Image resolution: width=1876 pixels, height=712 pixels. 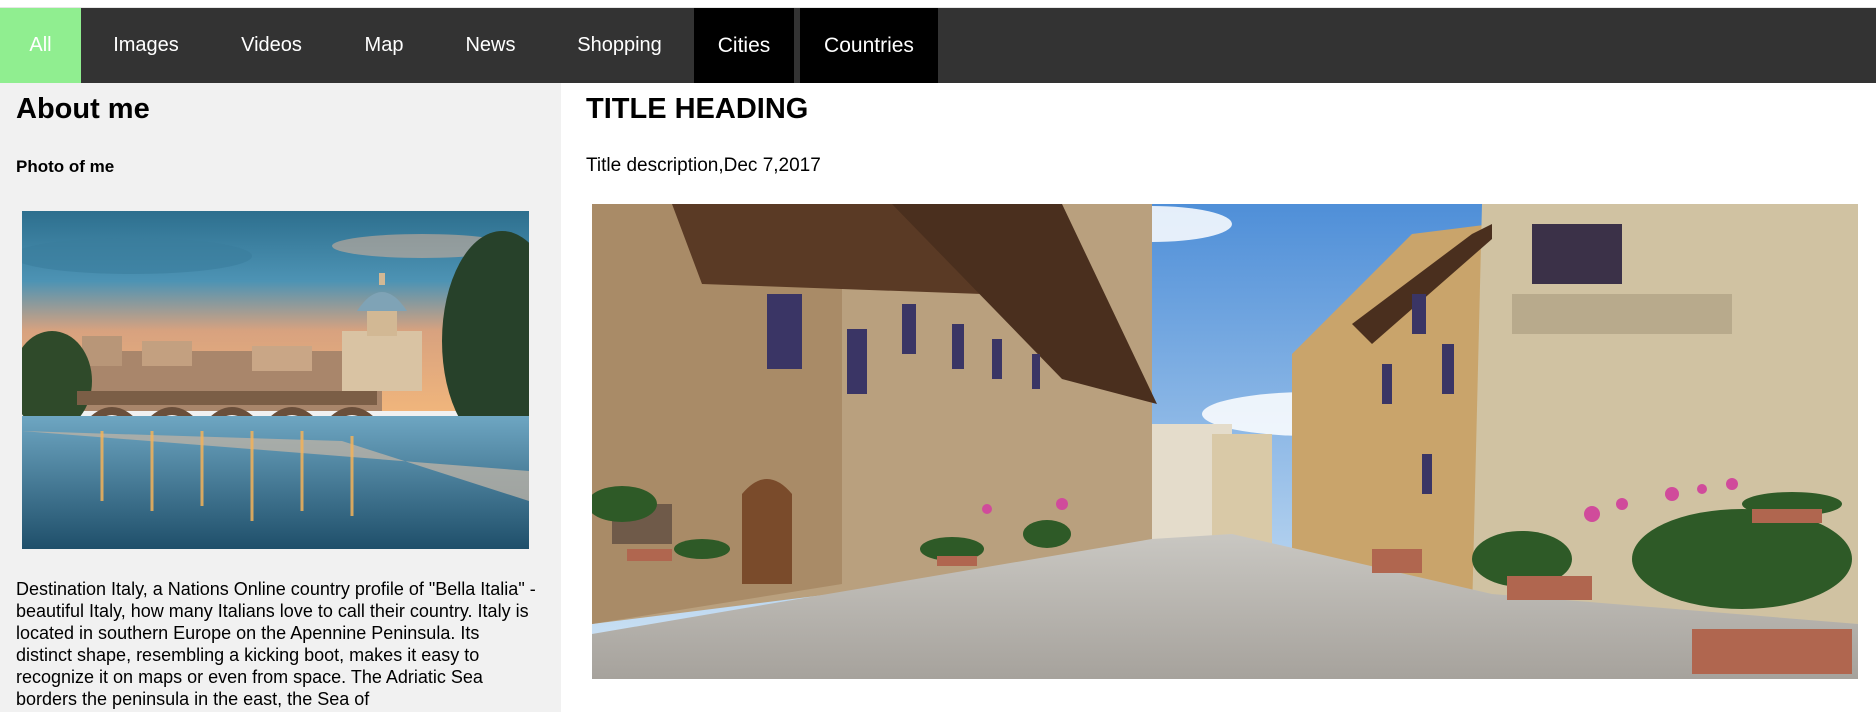 I want to click on top-border, so click(x=938, y=4).